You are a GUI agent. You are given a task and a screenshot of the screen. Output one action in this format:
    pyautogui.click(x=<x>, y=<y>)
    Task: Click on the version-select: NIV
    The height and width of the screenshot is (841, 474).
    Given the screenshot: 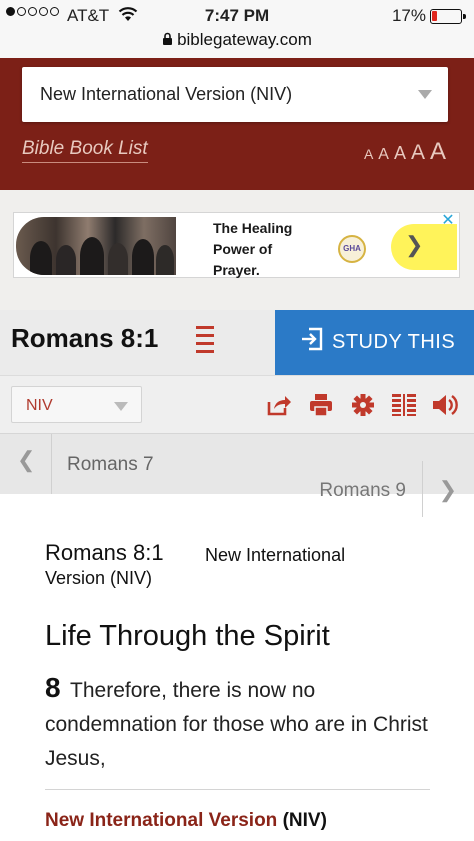 What is the action you would take?
    pyautogui.click(x=76, y=404)
    